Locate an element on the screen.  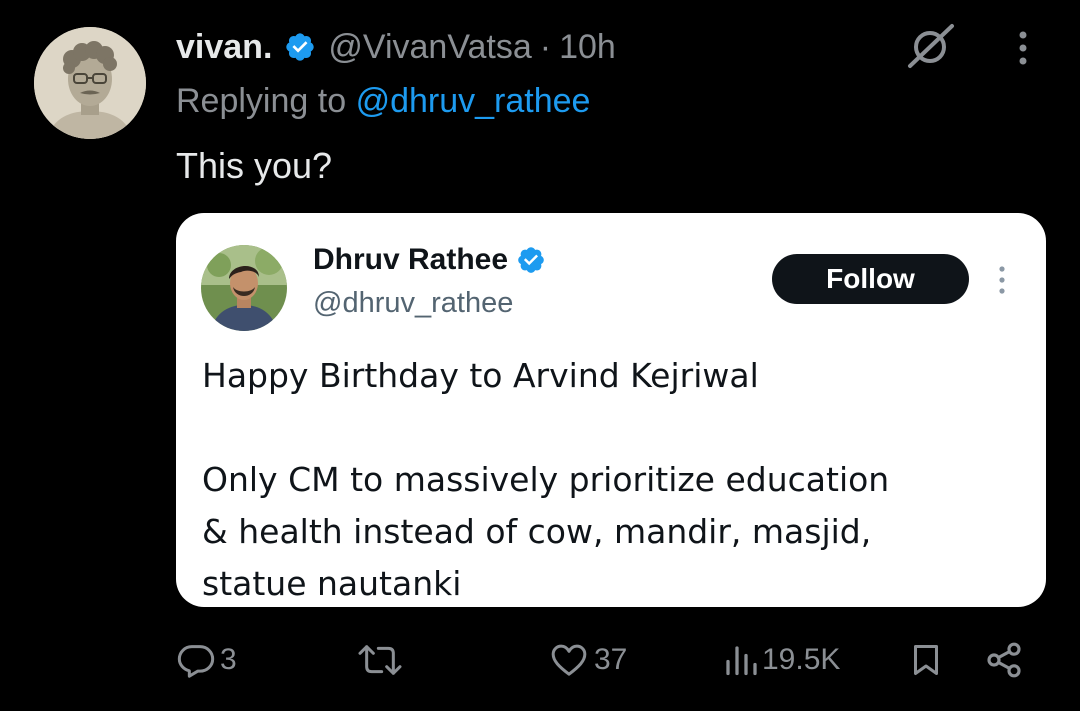
tweet-text: This you? is located at coordinates (254, 165).